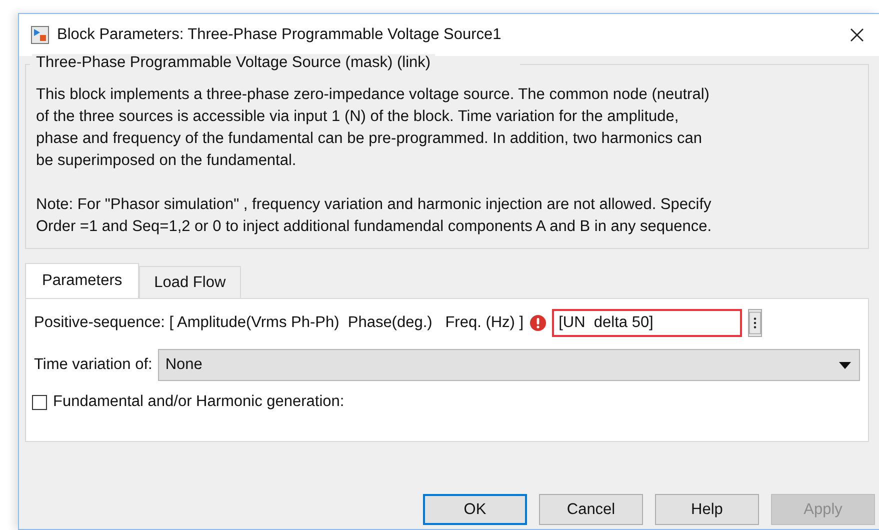 This screenshot has height=530, width=879. What do you see at coordinates (190, 282) in the screenshot?
I see `tab: Load Flow` at bounding box center [190, 282].